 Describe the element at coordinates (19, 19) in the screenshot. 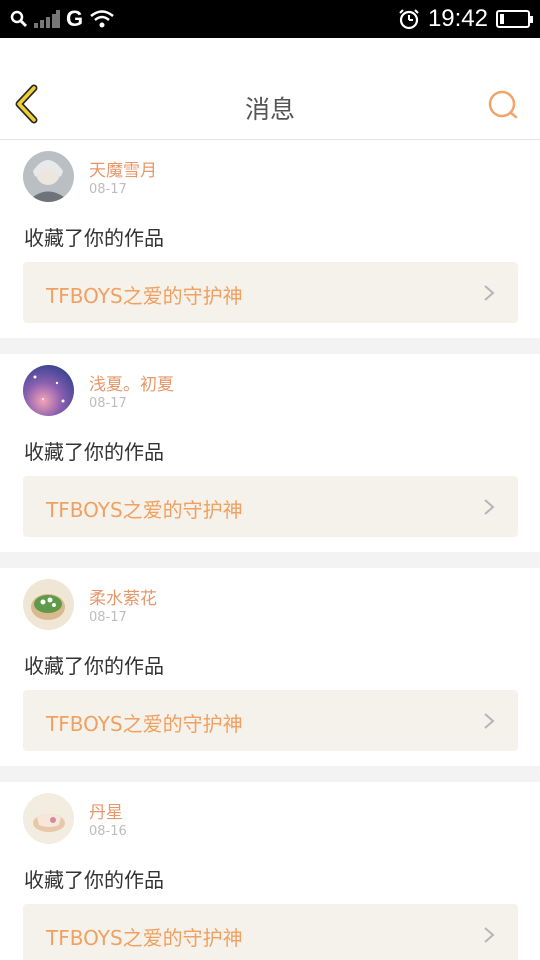

I see `search-icon` at that location.